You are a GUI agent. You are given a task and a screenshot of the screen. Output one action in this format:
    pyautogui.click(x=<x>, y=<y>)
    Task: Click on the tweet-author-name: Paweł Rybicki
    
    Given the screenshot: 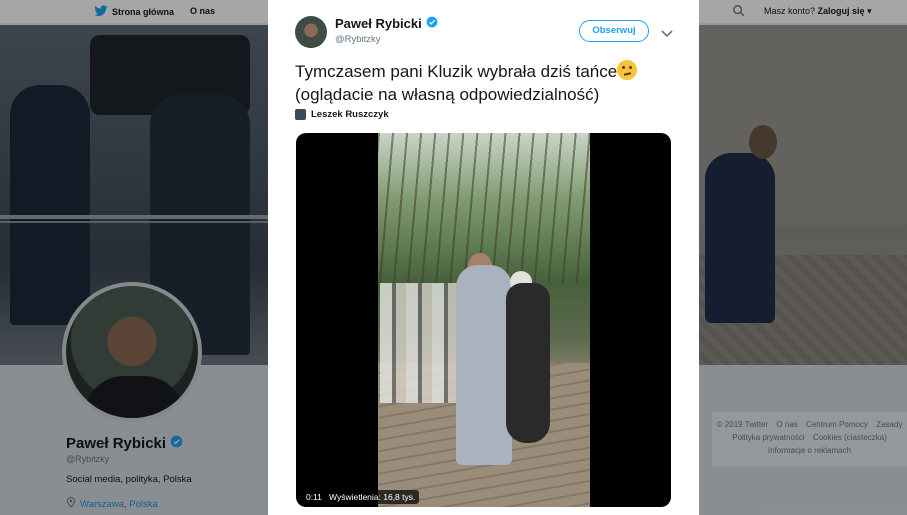 What is the action you would take?
    pyautogui.click(x=386, y=23)
    